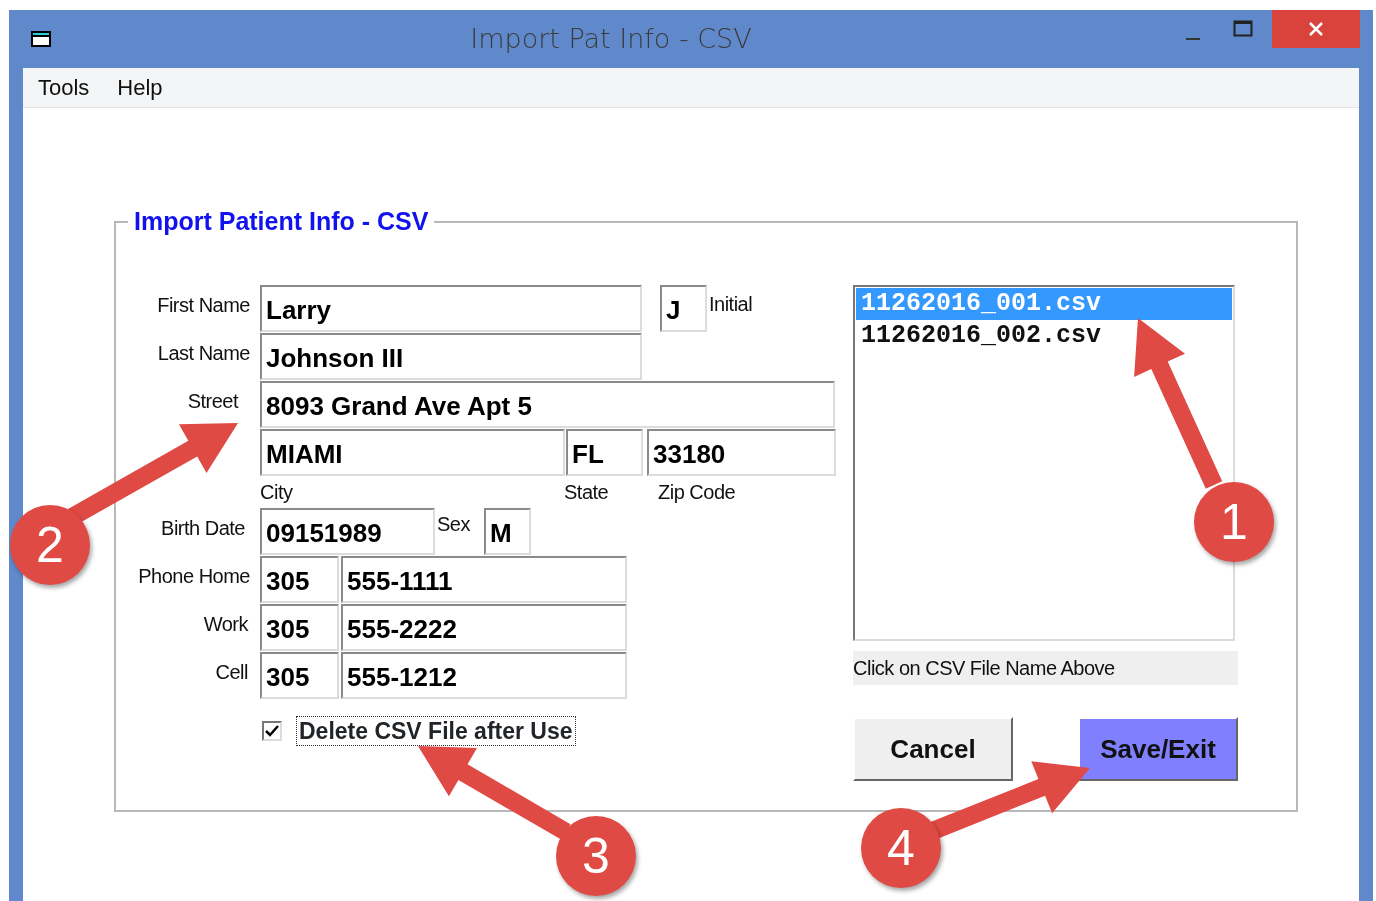  I want to click on list-item: 11262016_002.csv, so click(1044, 336).